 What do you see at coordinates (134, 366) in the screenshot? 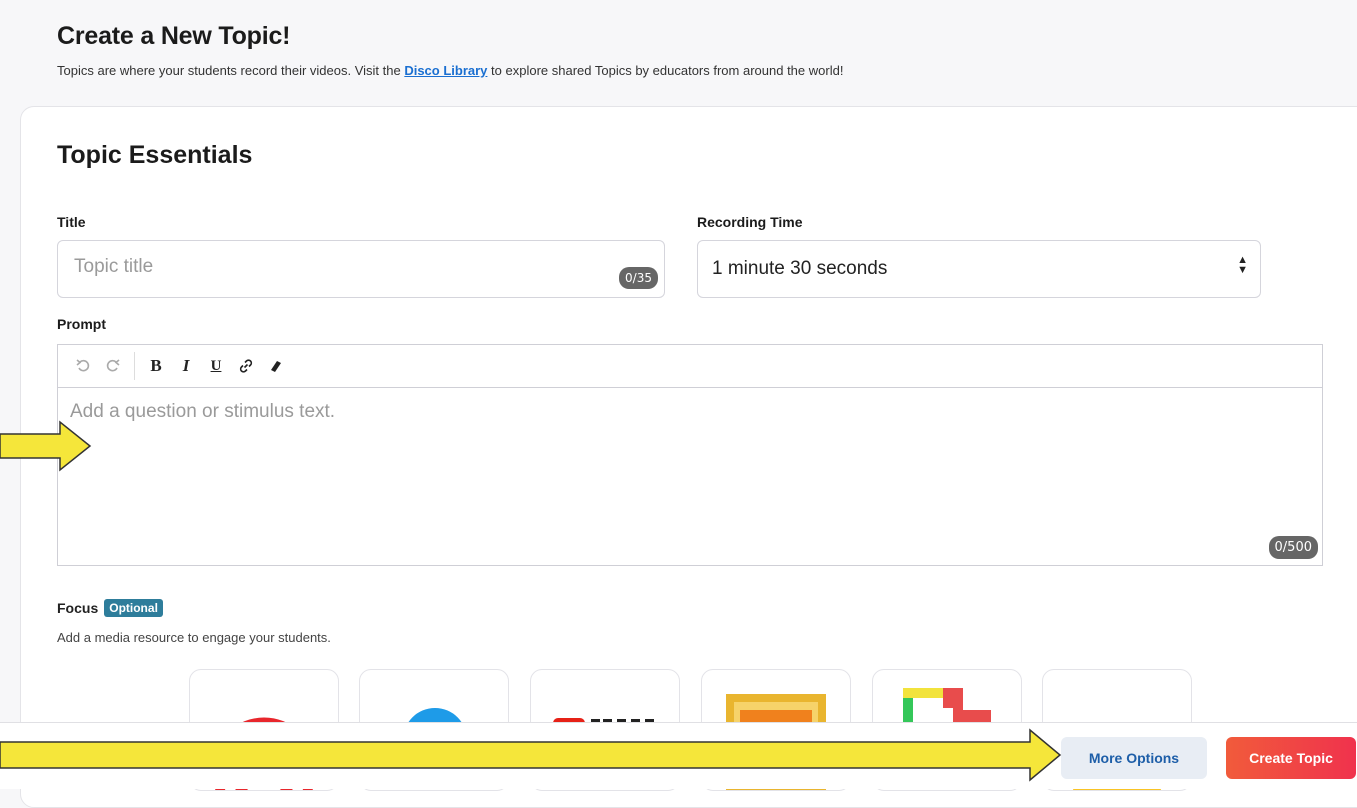
I see `toolbar-divider` at bounding box center [134, 366].